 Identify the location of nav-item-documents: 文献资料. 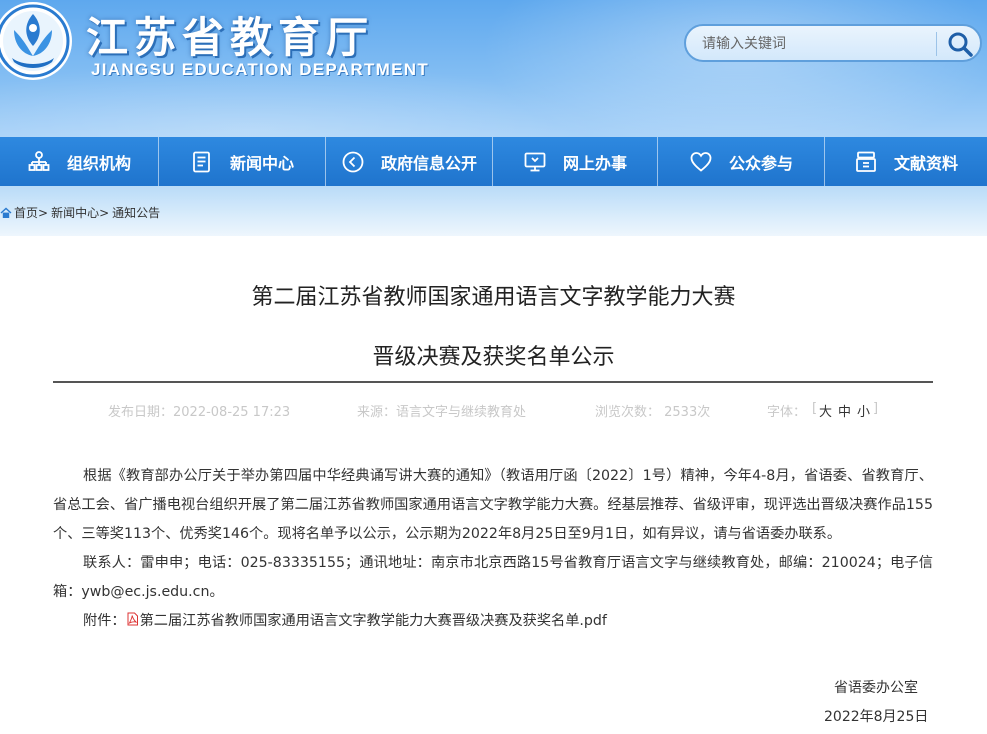
(906, 161).